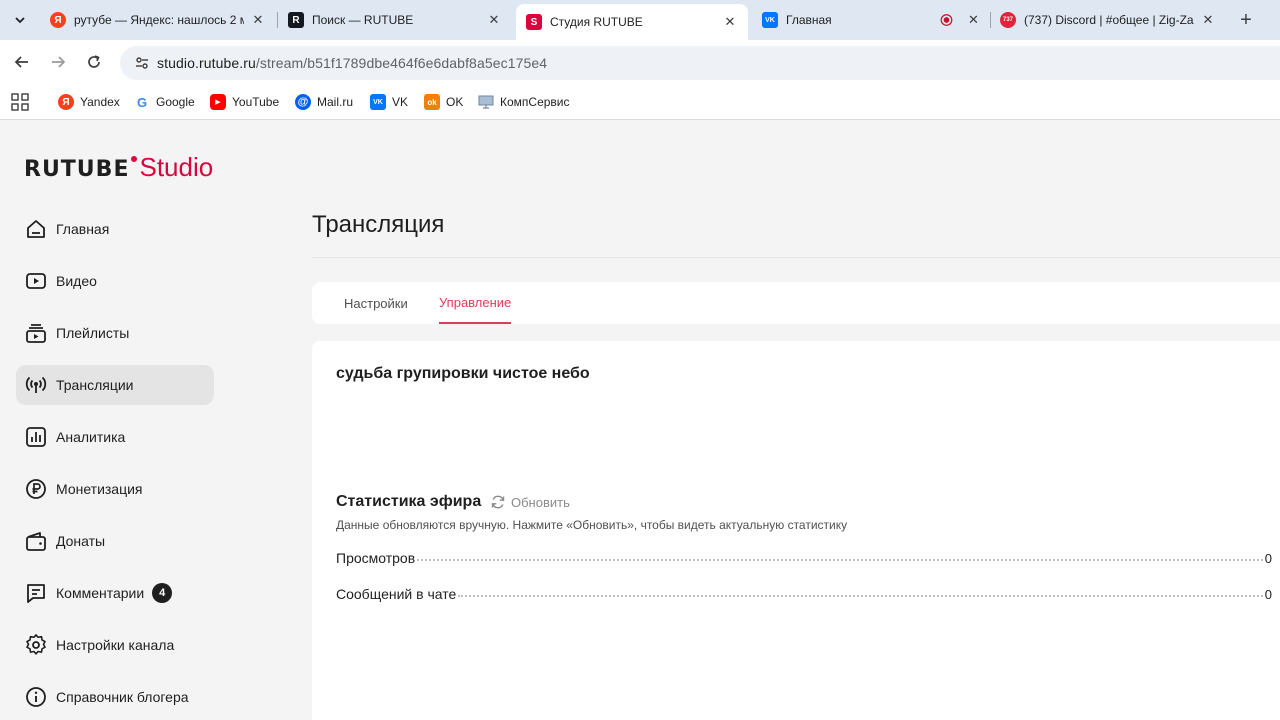  I want to click on bookmark-kompservis: КомпСервис, so click(524, 102).